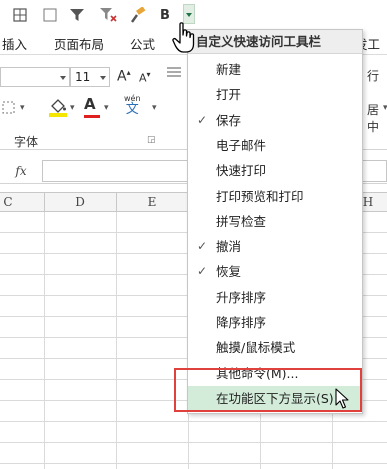 This screenshot has height=469, width=387. What do you see at coordinates (26, 142) in the screenshot?
I see `font-group-label: 字体` at bounding box center [26, 142].